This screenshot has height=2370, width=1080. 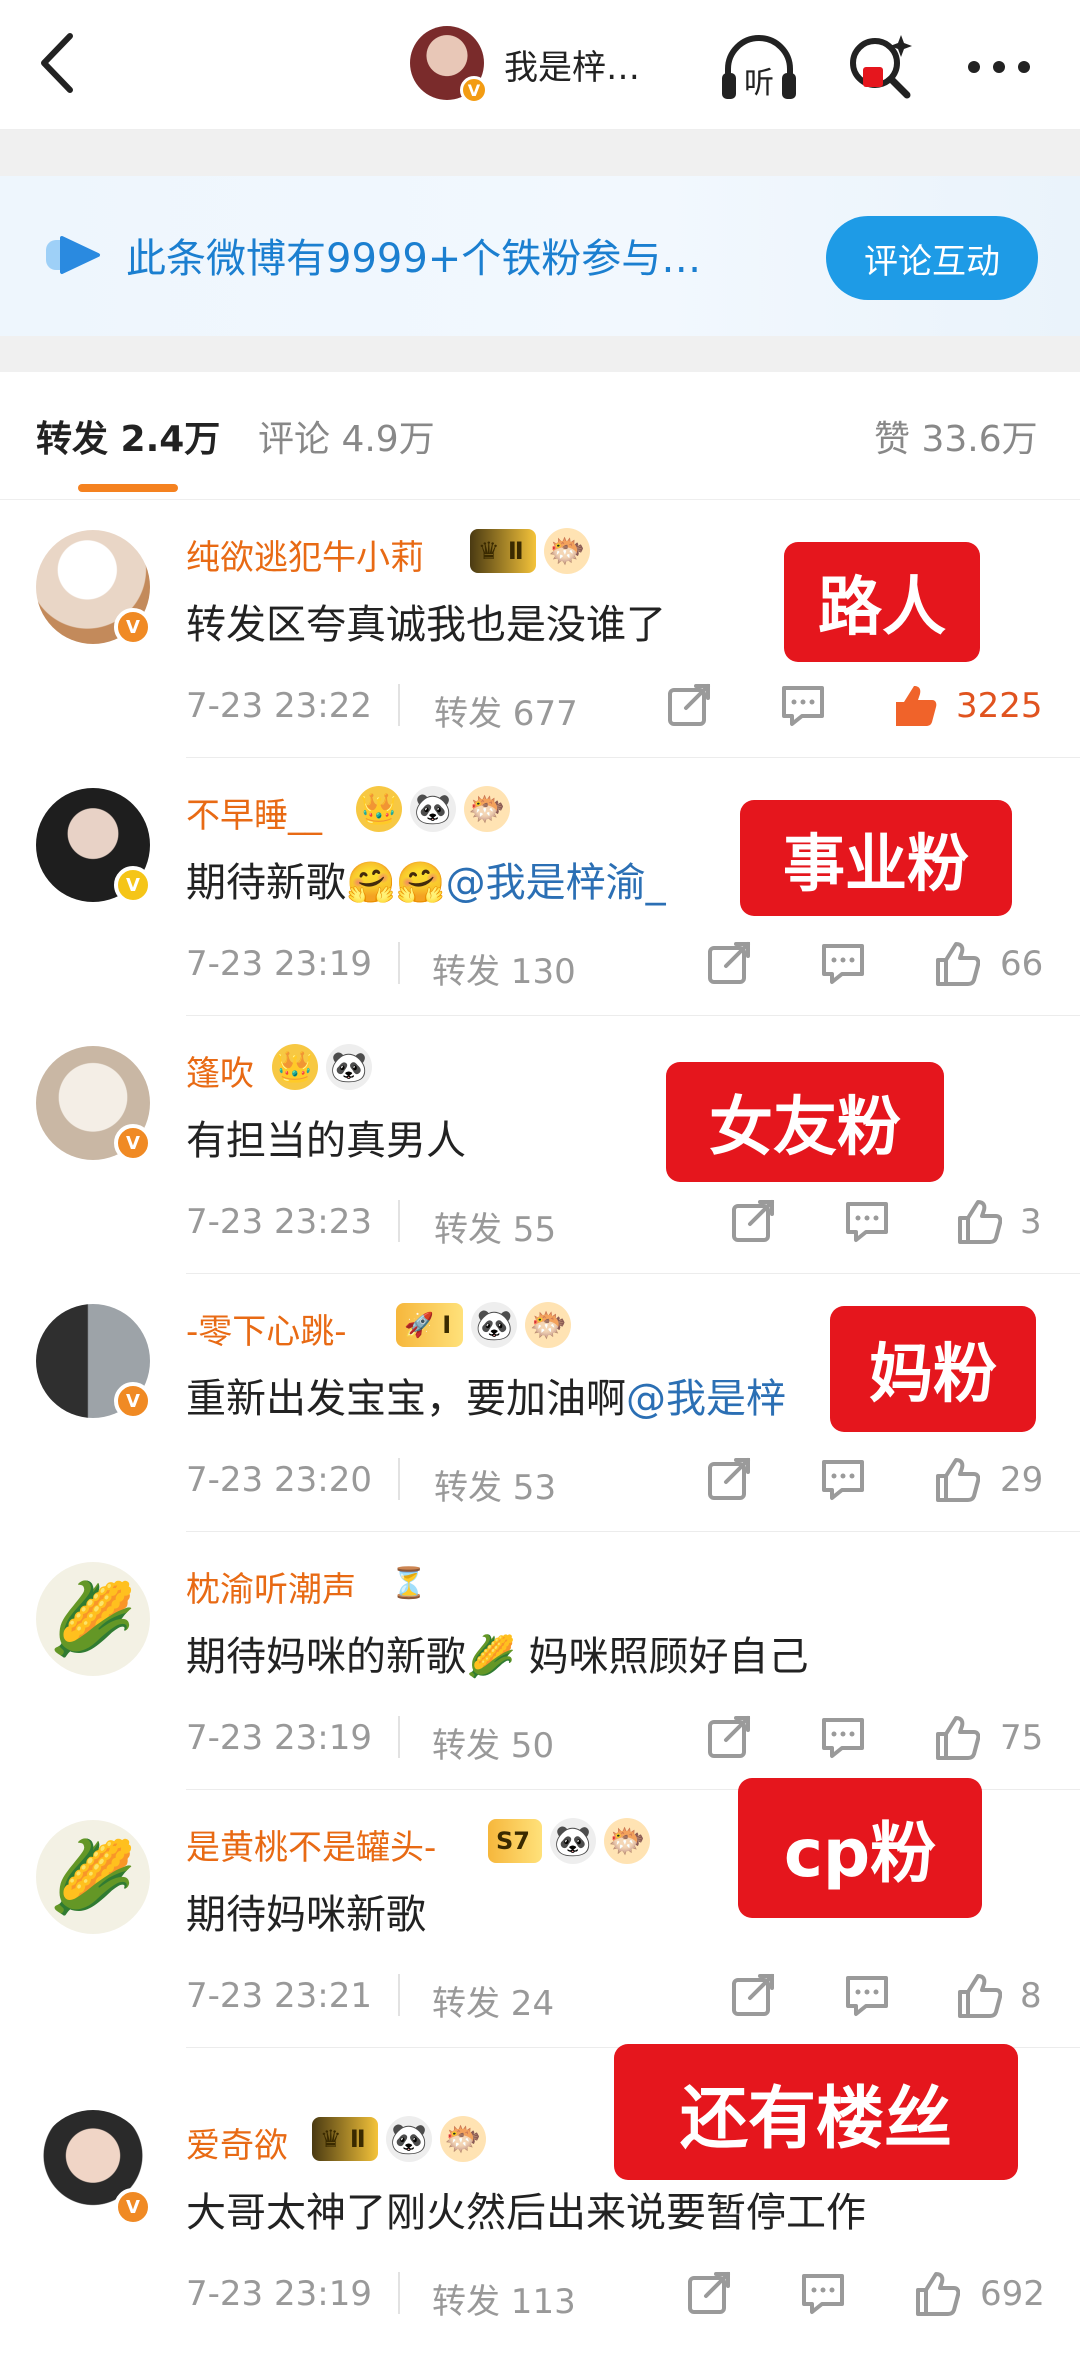 I want to click on mention-link: @我是梓, so click(x=706, y=1399).